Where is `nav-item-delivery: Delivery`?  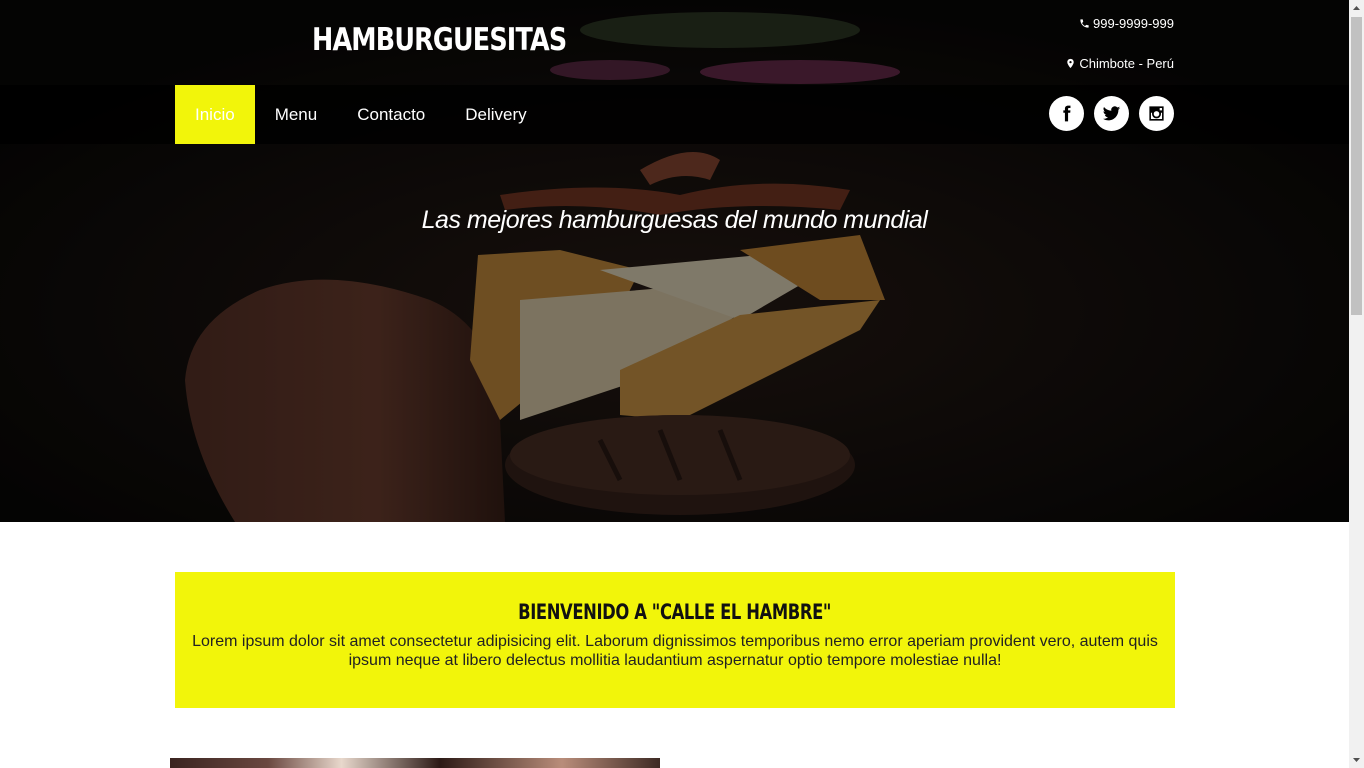
nav-item-delivery: Delivery is located at coordinates (495, 114).